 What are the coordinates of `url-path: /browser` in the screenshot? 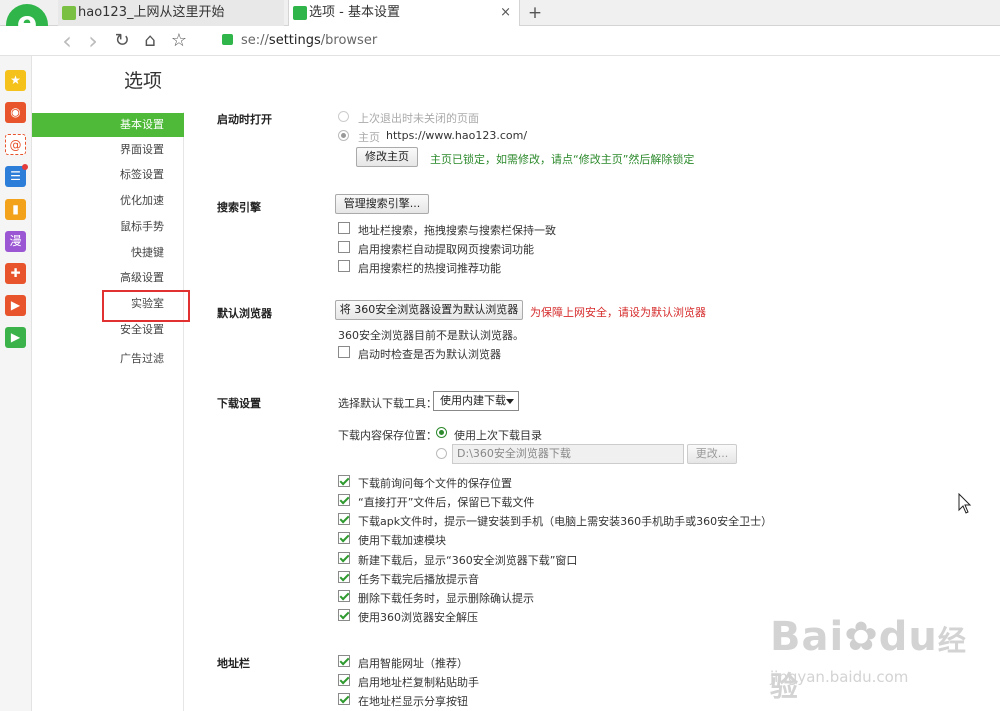 It's located at (349, 40).